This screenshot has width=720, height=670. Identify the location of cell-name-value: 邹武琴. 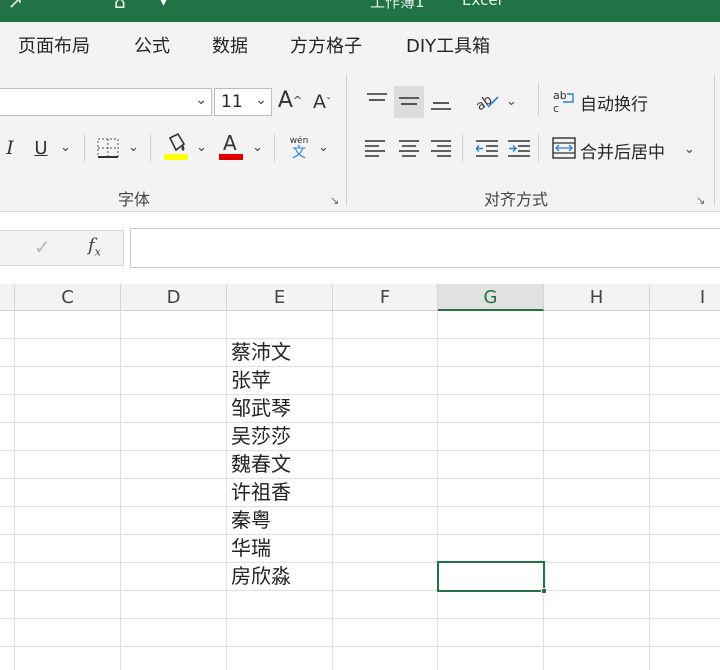
(280, 409).